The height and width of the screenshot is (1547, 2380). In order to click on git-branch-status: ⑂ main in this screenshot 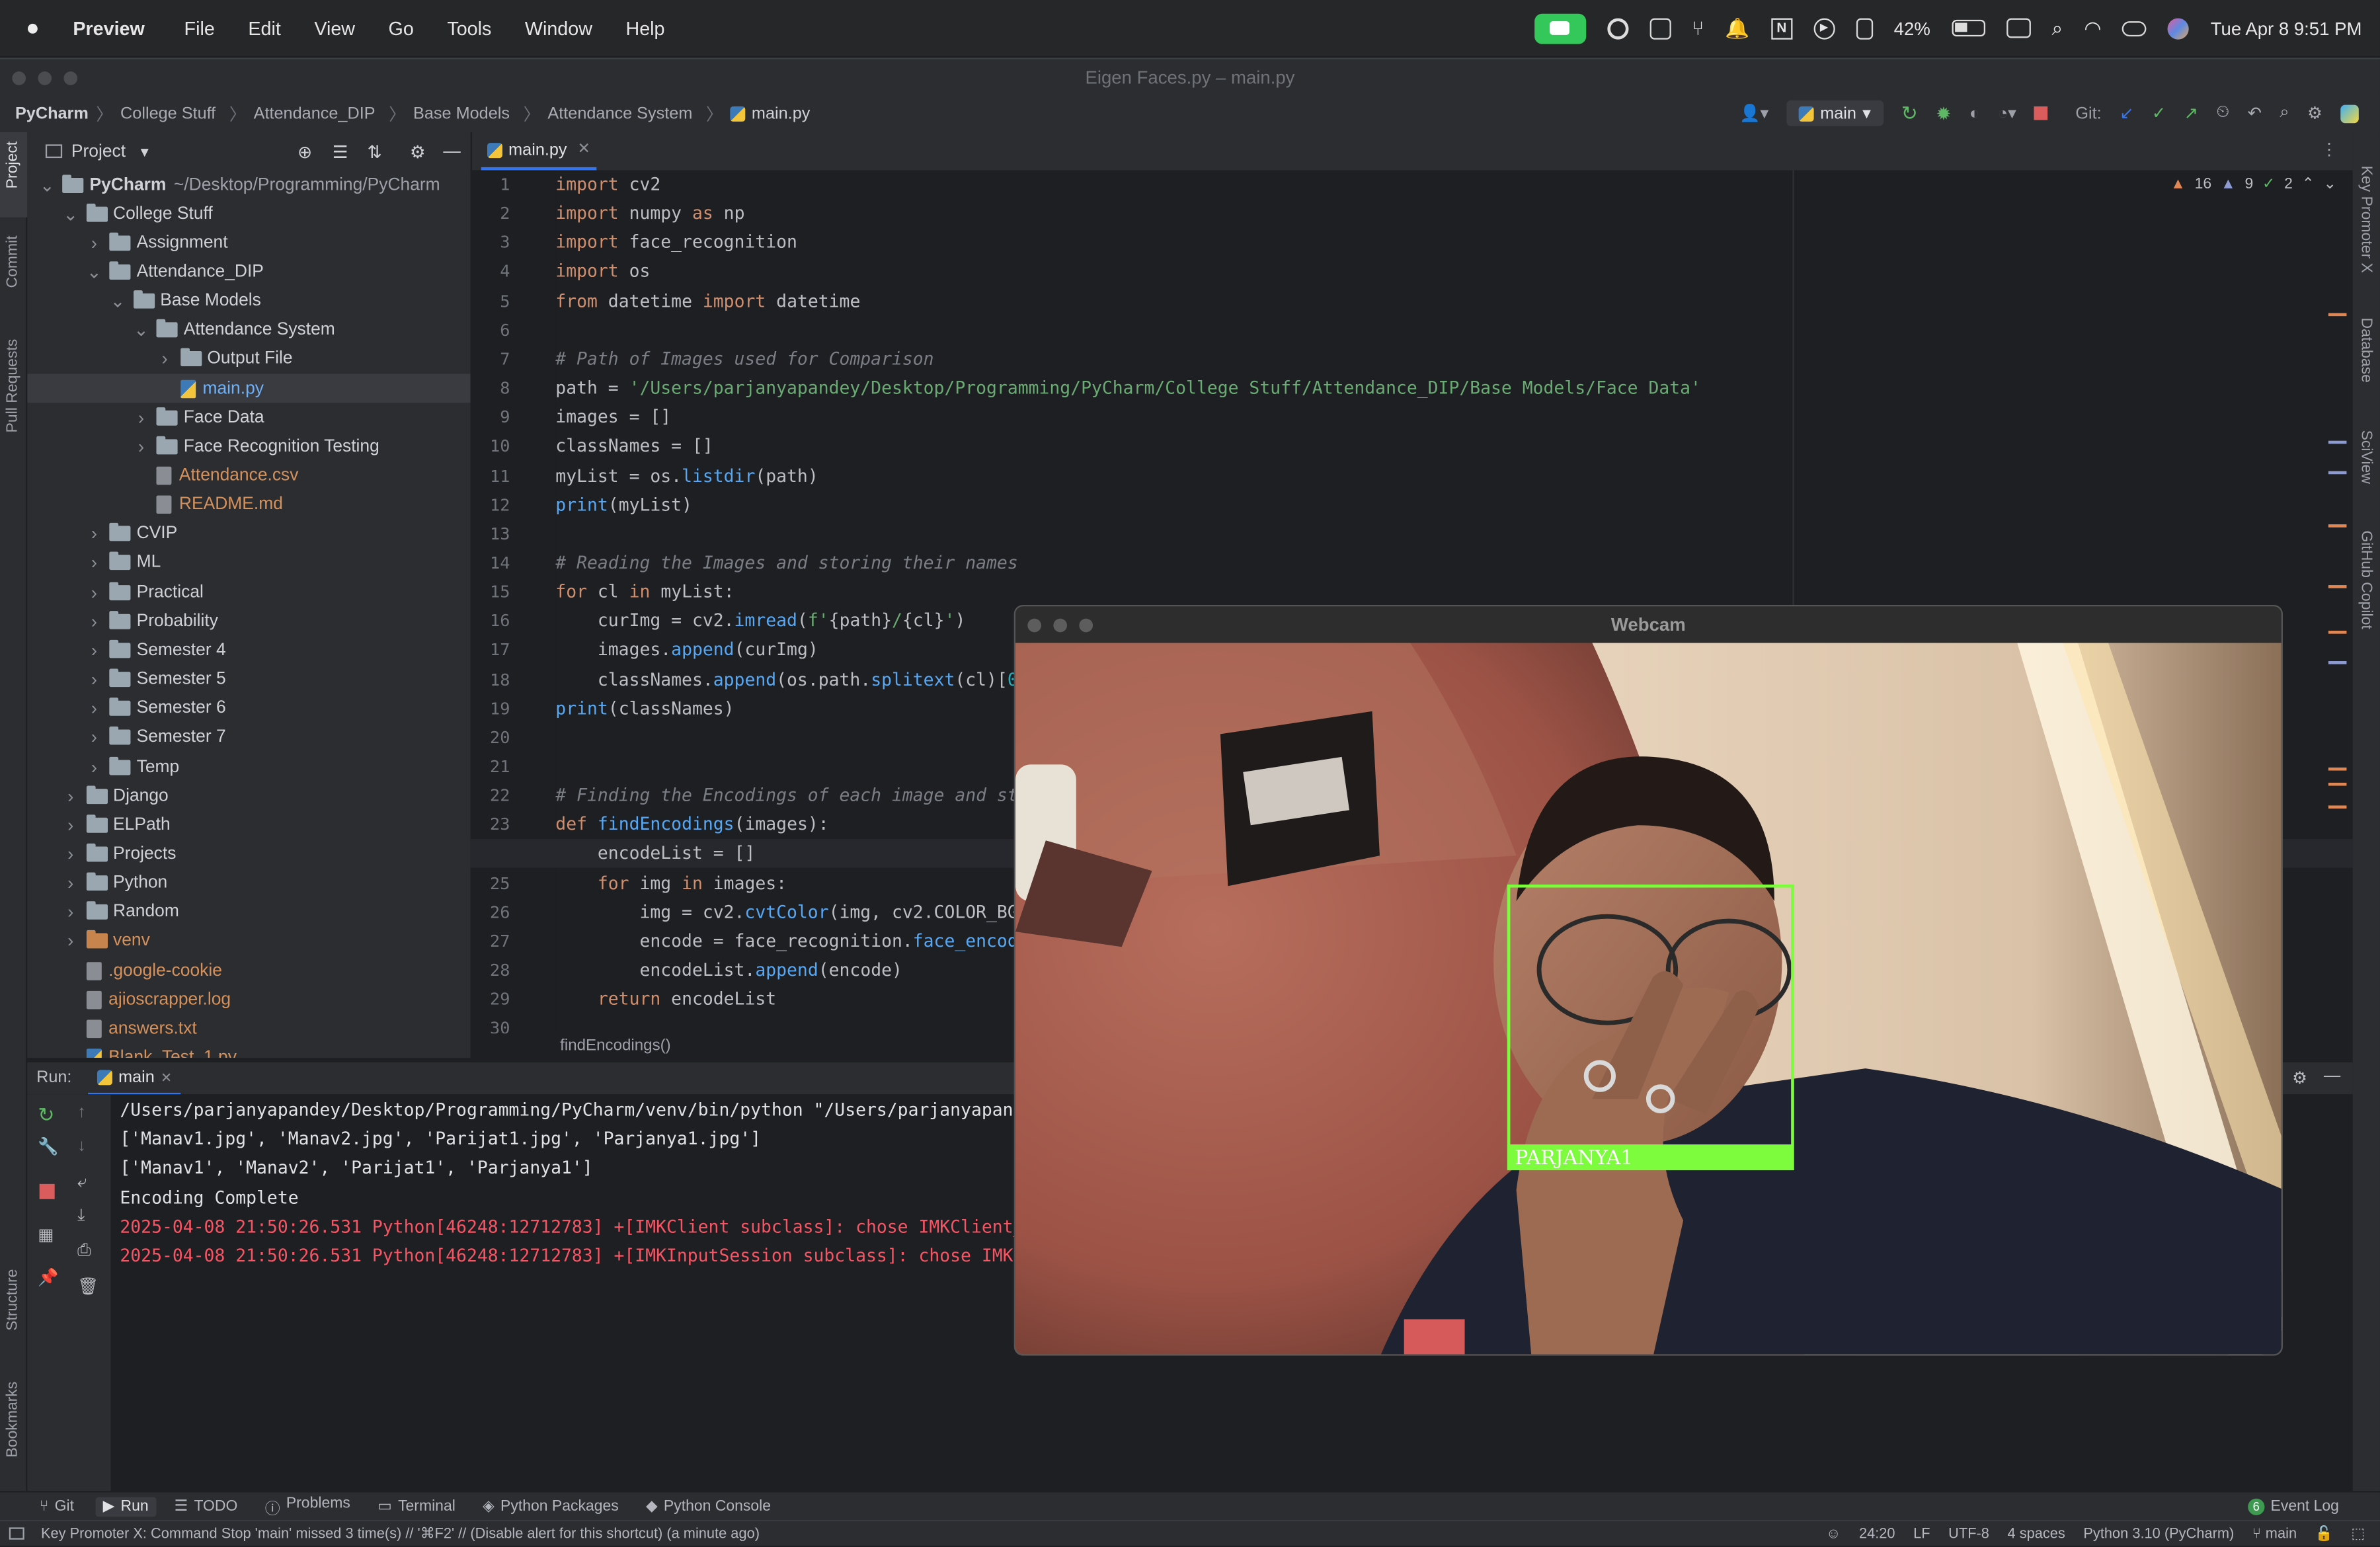, I will do `click(2274, 1534)`.